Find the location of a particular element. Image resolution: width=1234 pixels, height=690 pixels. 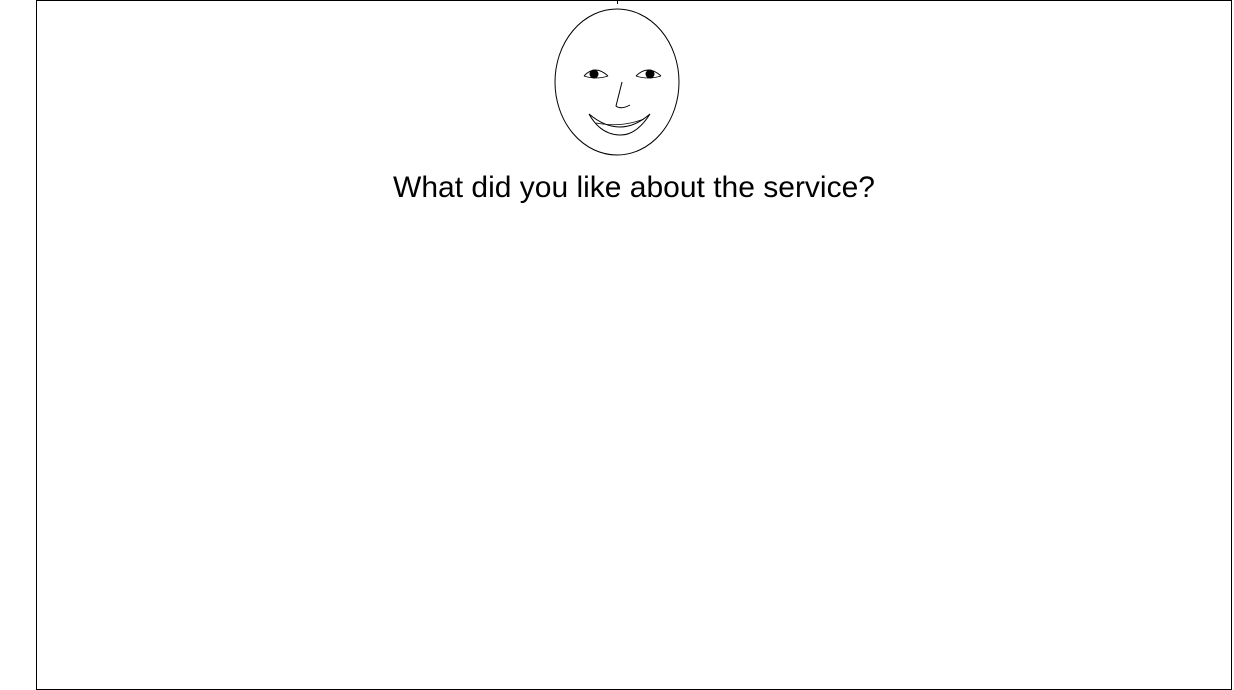

question-text: What did you like about the service? is located at coordinates (634, 187).